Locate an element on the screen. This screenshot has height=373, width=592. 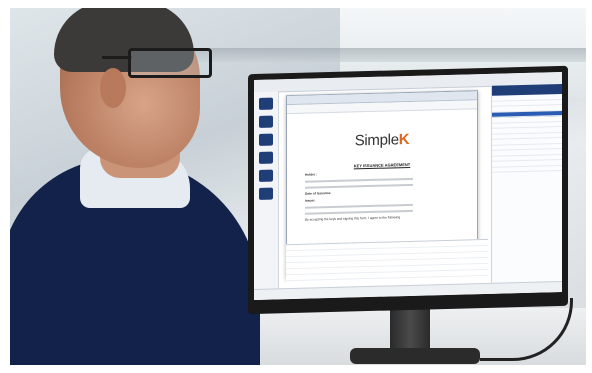
app-left-rail is located at coordinates (266, 196).